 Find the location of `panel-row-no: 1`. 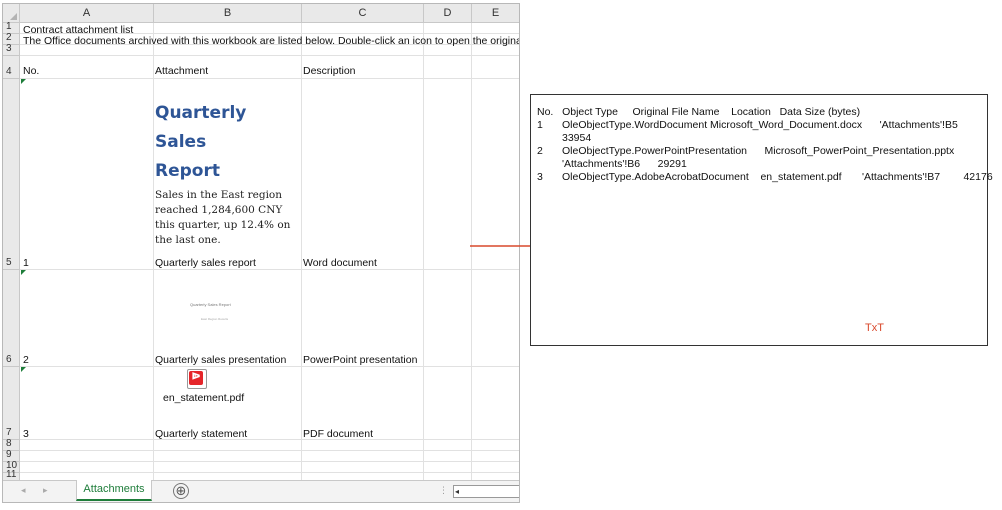

panel-row-no: 1 is located at coordinates (540, 125).